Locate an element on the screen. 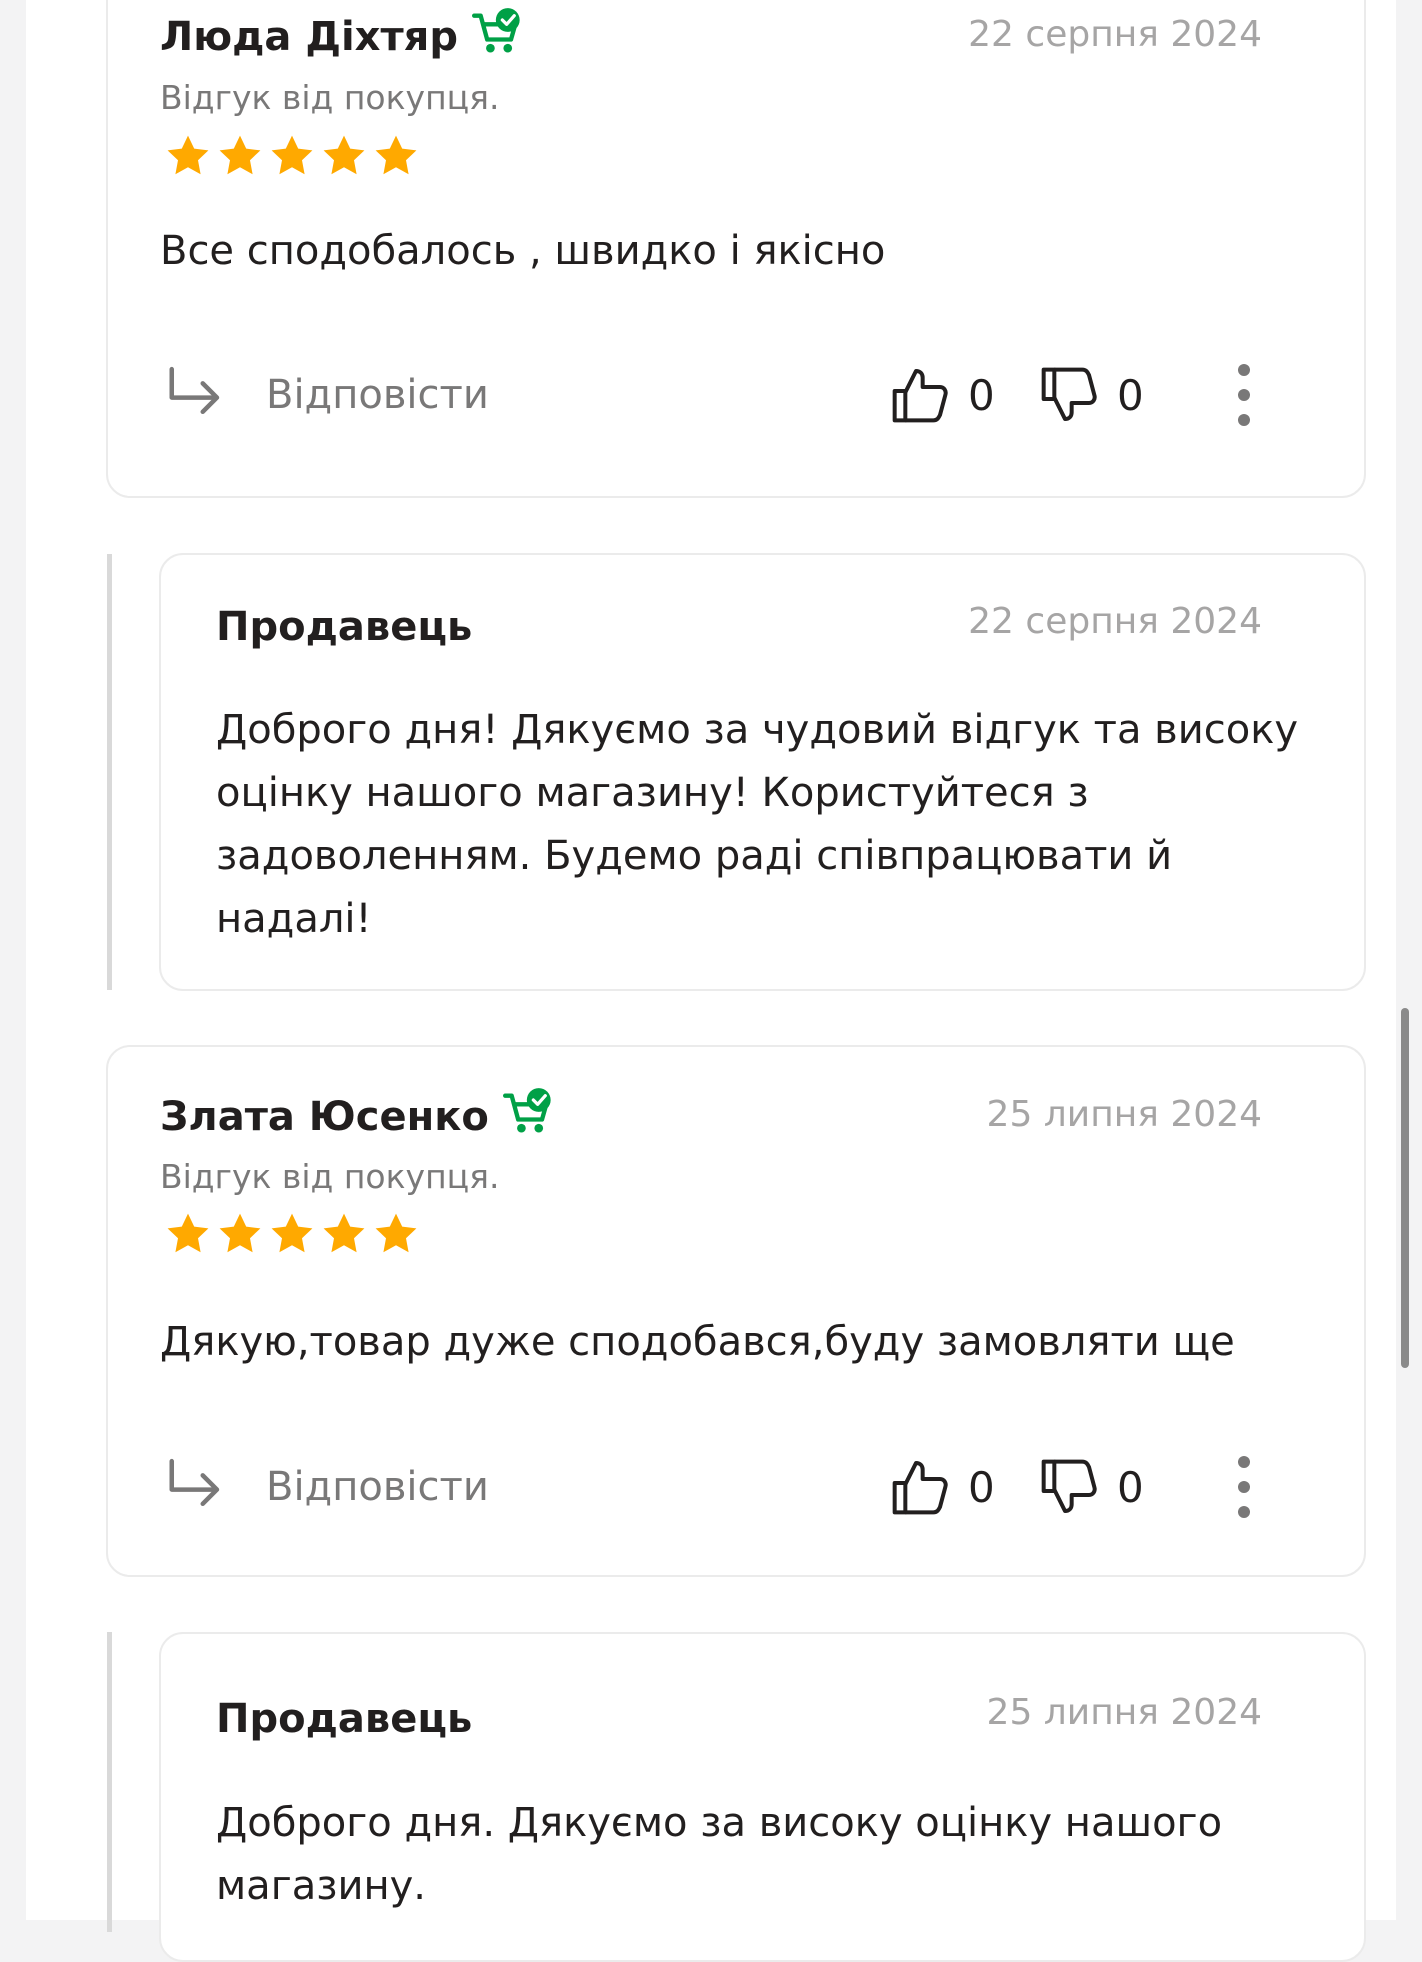 This screenshot has height=1962, width=1422. review-date: 22 серпня 2024 is located at coordinates (1115, 34).